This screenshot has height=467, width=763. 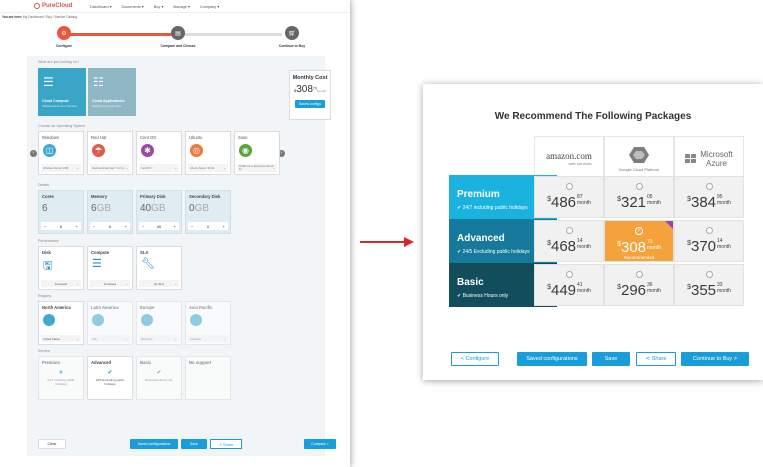 I want to click on continue-to-buy-button: Continue to Buy >, so click(x=715, y=359).